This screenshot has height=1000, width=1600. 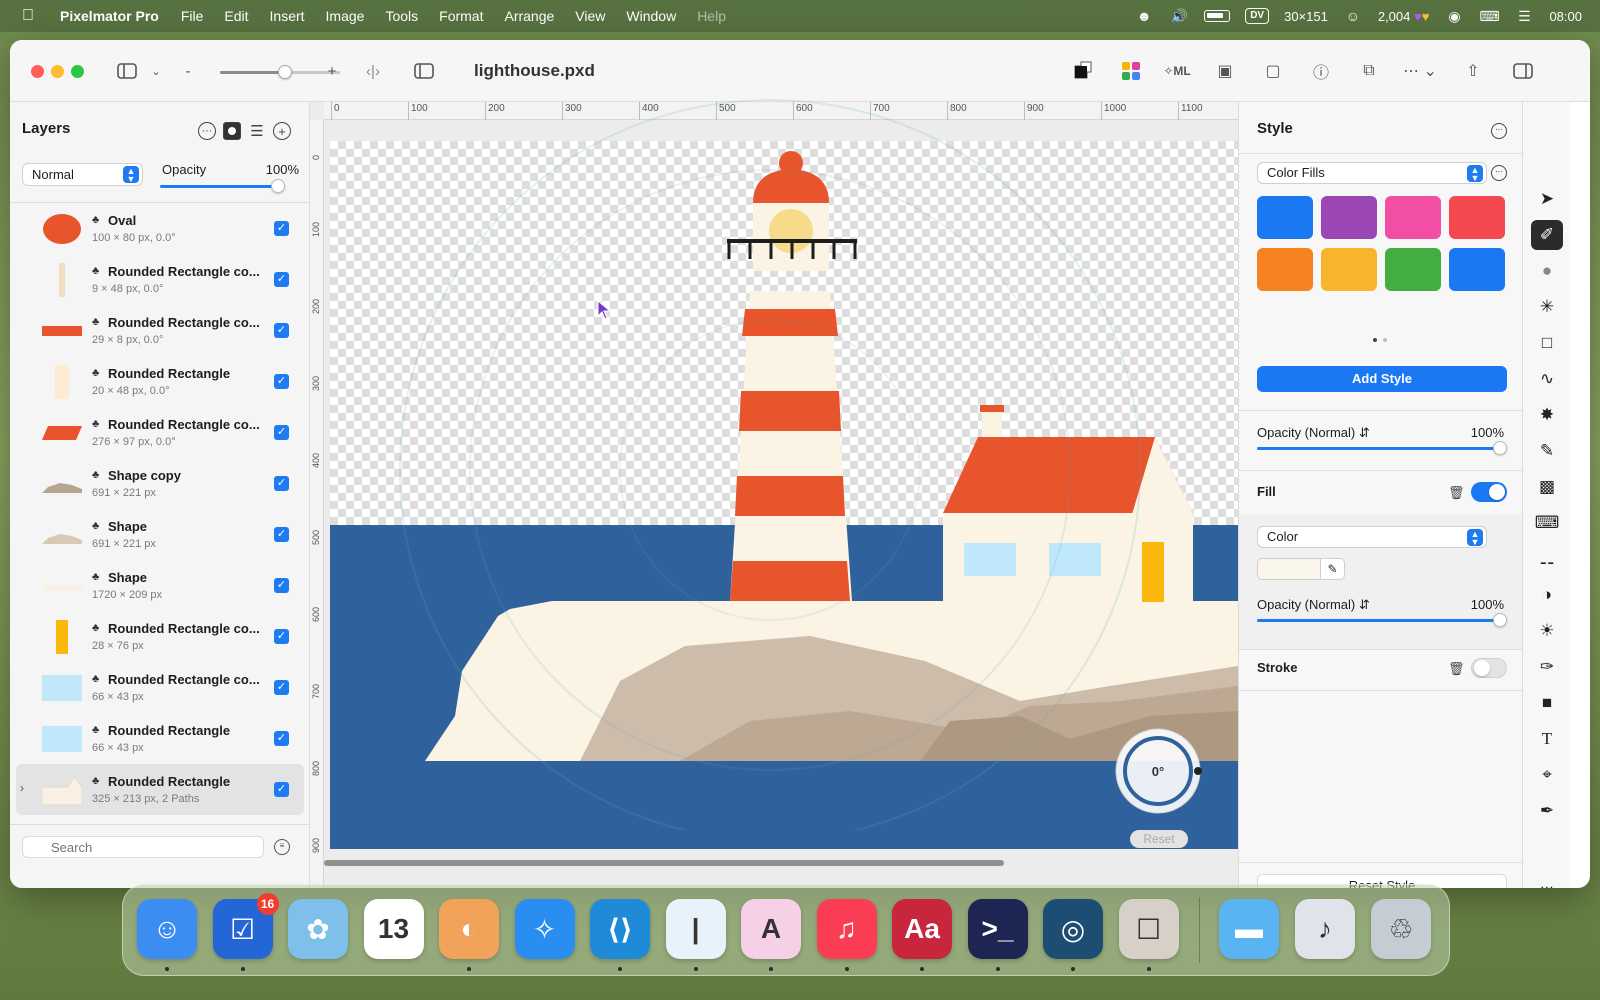 What do you see at coordinates (1372, 537) in the screenshot?
I see `fill-type-select: Color ▲ ▼` at bounding box center [1372, 537].